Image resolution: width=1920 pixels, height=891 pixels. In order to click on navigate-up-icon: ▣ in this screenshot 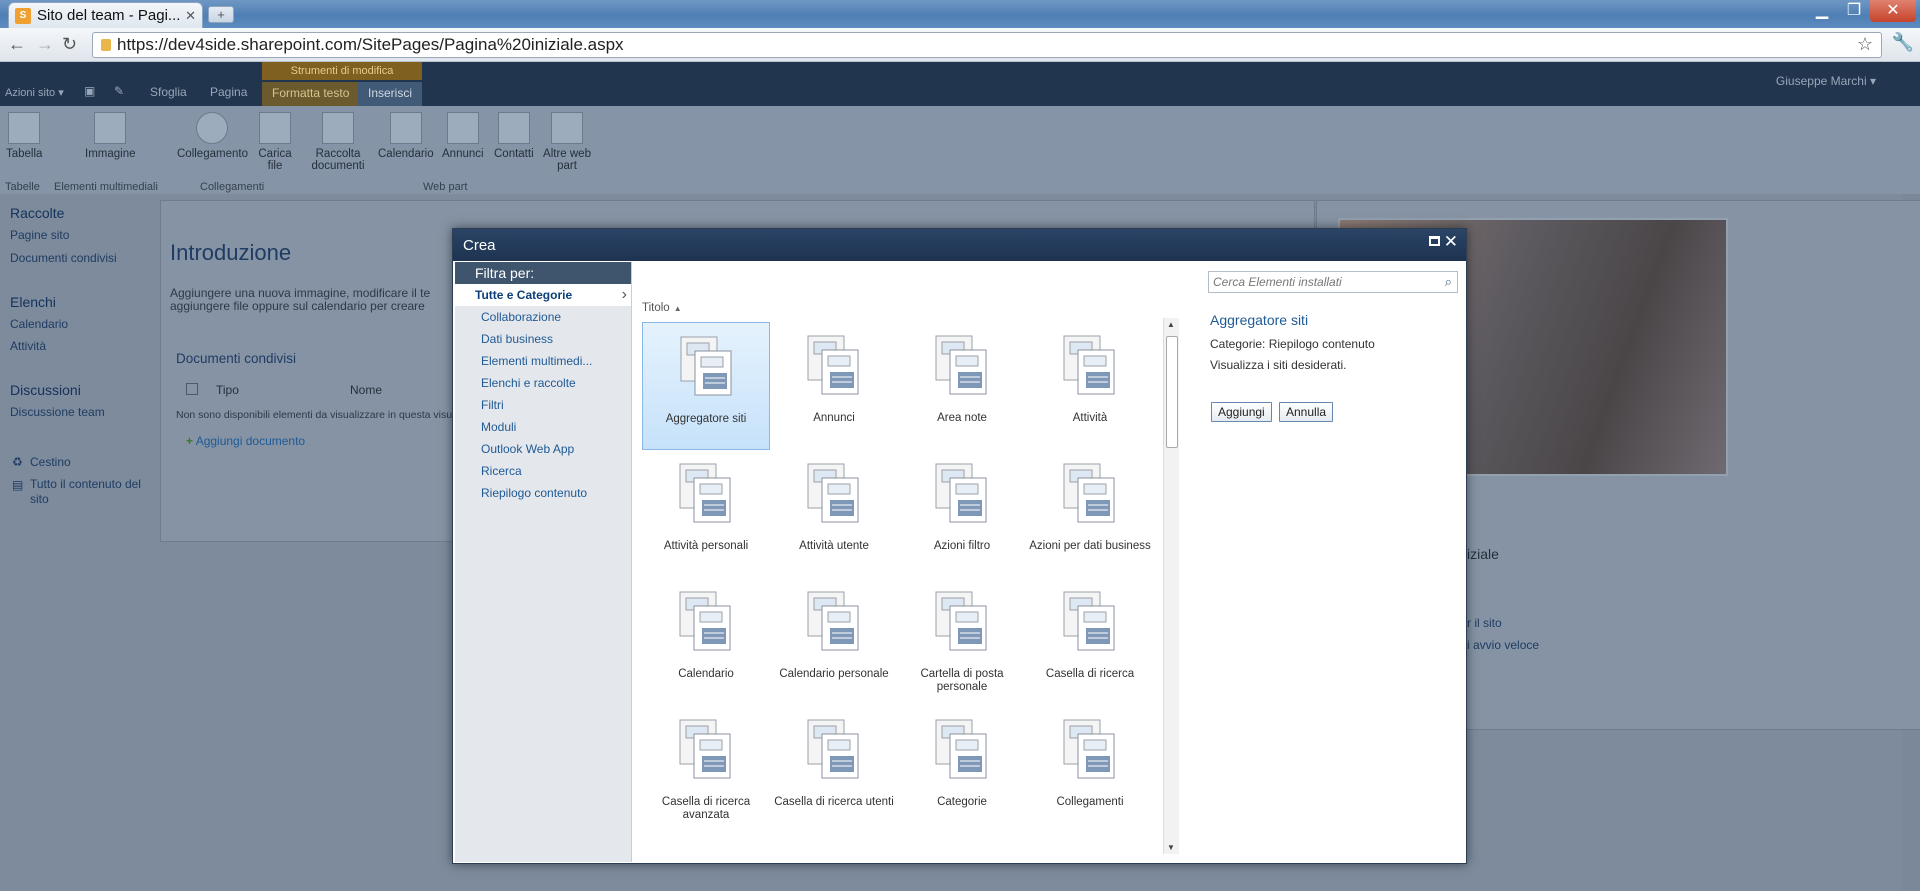, I will do `click(89, 91)`.